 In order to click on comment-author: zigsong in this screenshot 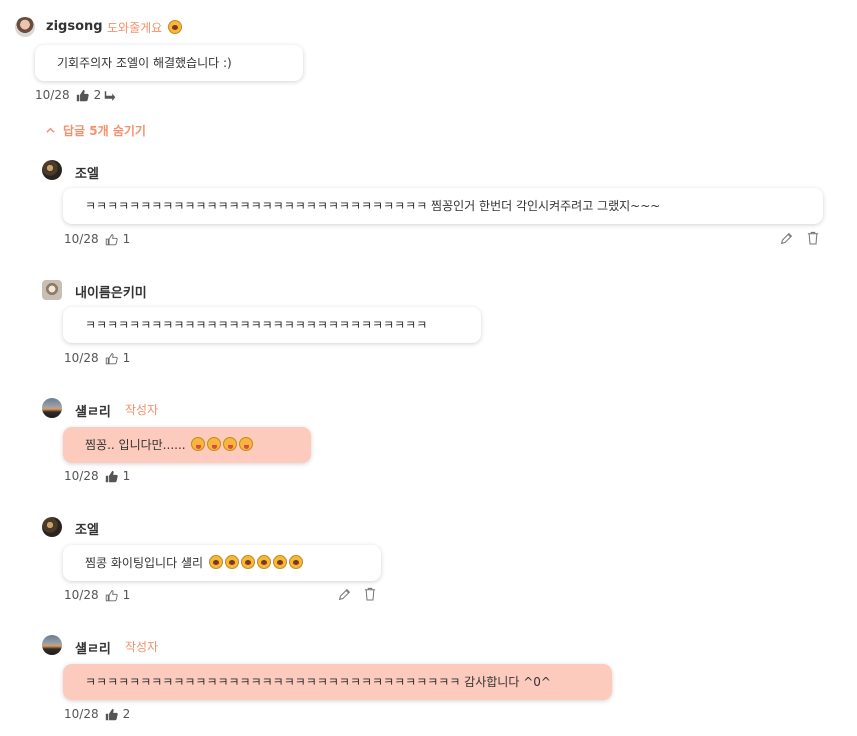, I will do `click(74, 26)`.